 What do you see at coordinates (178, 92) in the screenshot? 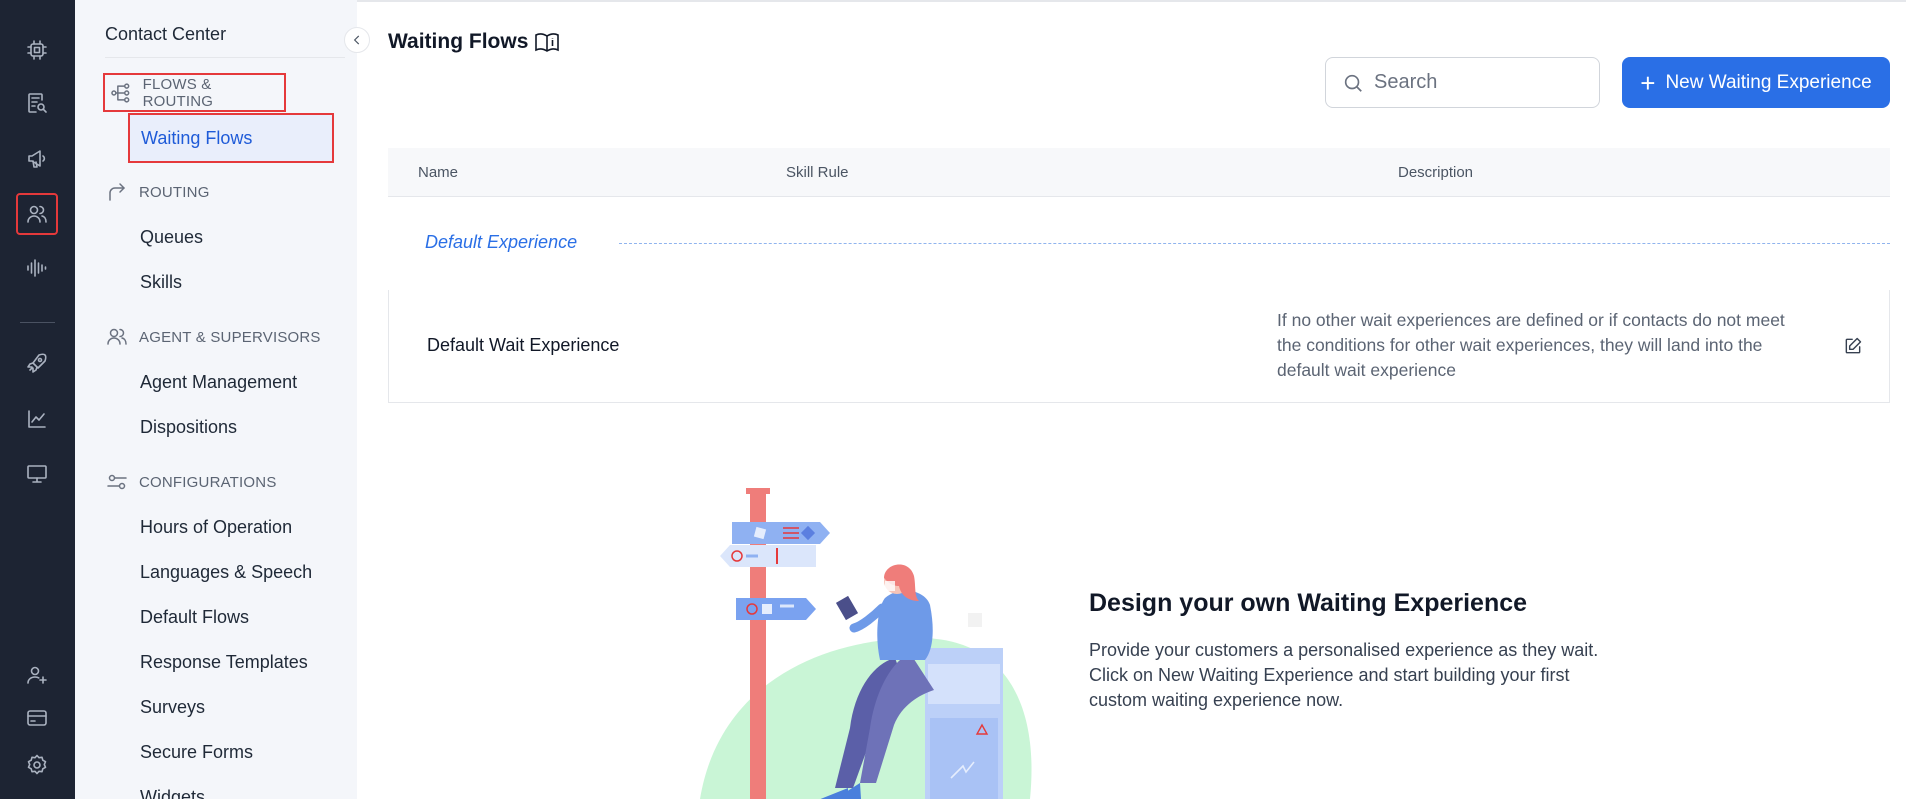
I see `section-label: FLOWS & ROUTING` at bounding box center [178, 92].